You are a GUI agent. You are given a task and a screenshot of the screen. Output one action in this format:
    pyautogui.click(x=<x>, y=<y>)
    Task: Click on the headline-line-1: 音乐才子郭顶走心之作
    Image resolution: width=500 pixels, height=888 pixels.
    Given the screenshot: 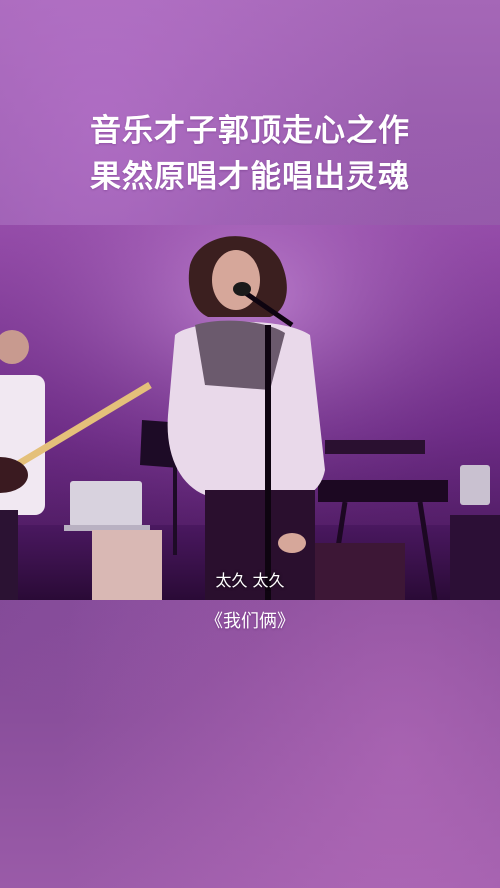 What is the action you would take?
    pyautogui.click(x=250, y=131)
    